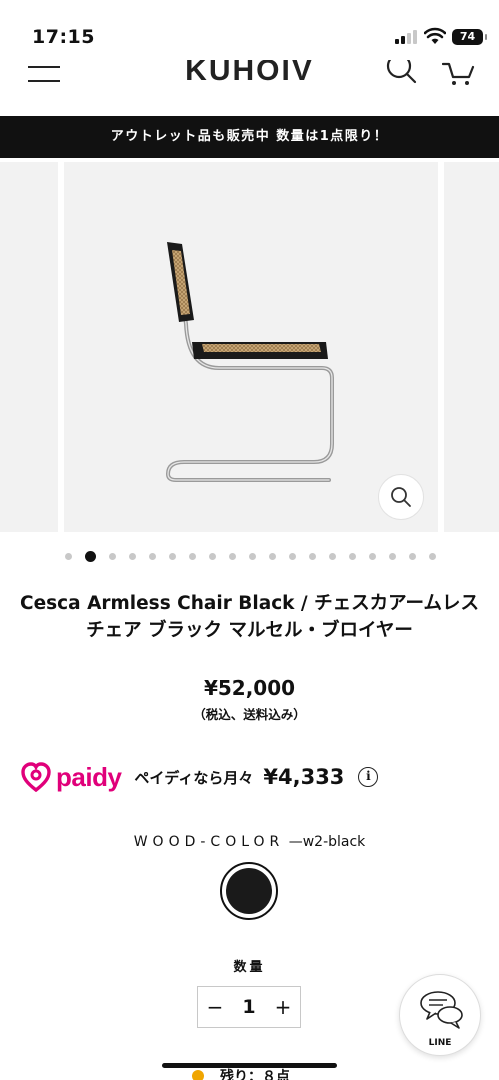 This screenshot has width=499, height=1080. Describe the element at coordinates (407, 37) in the screenshot. I see `cellular-signal-icon` at that location.